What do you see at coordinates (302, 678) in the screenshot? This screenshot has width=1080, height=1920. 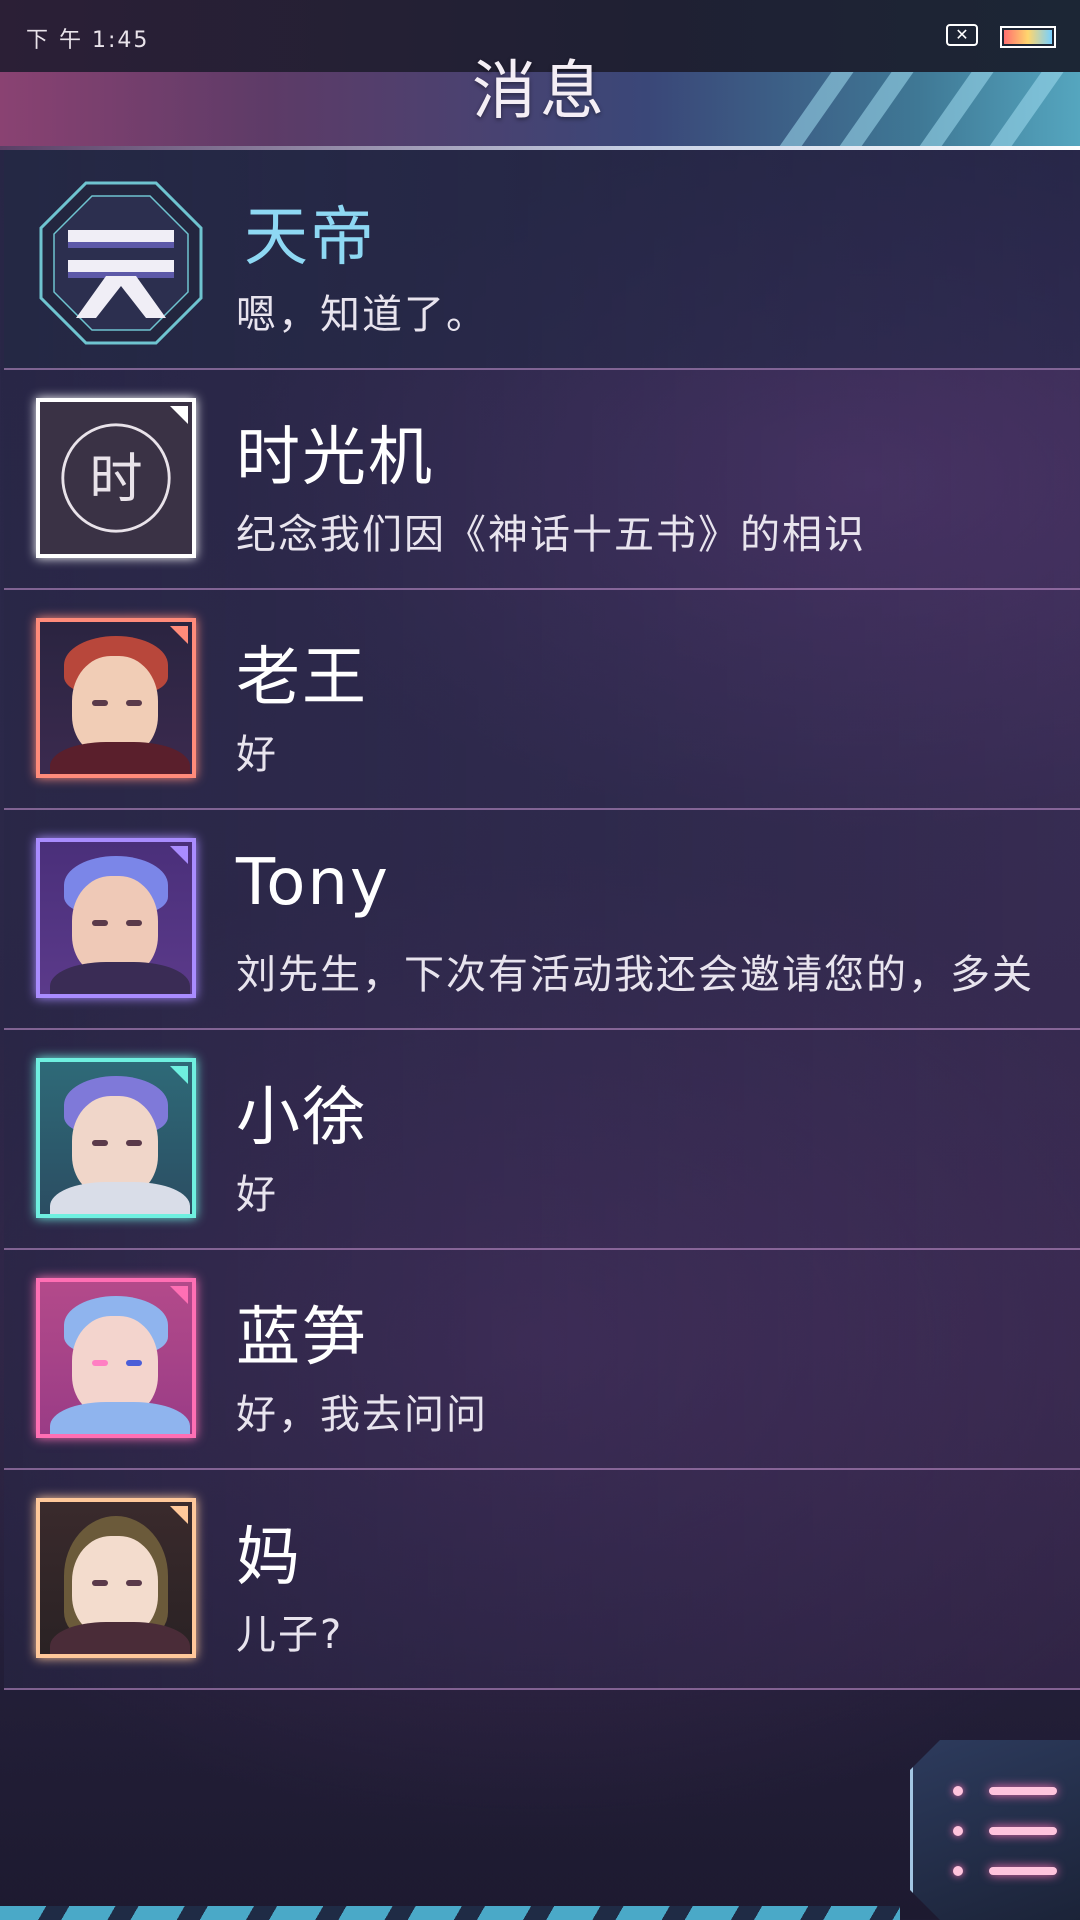 I see `contact-name: 老王` at bounding box center [302, 678].